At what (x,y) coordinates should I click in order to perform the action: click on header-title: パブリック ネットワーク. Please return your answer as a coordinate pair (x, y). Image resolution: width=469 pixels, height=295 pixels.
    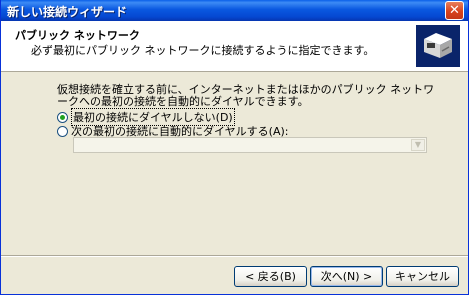
    Looking at the image, I should click on (77, 35).